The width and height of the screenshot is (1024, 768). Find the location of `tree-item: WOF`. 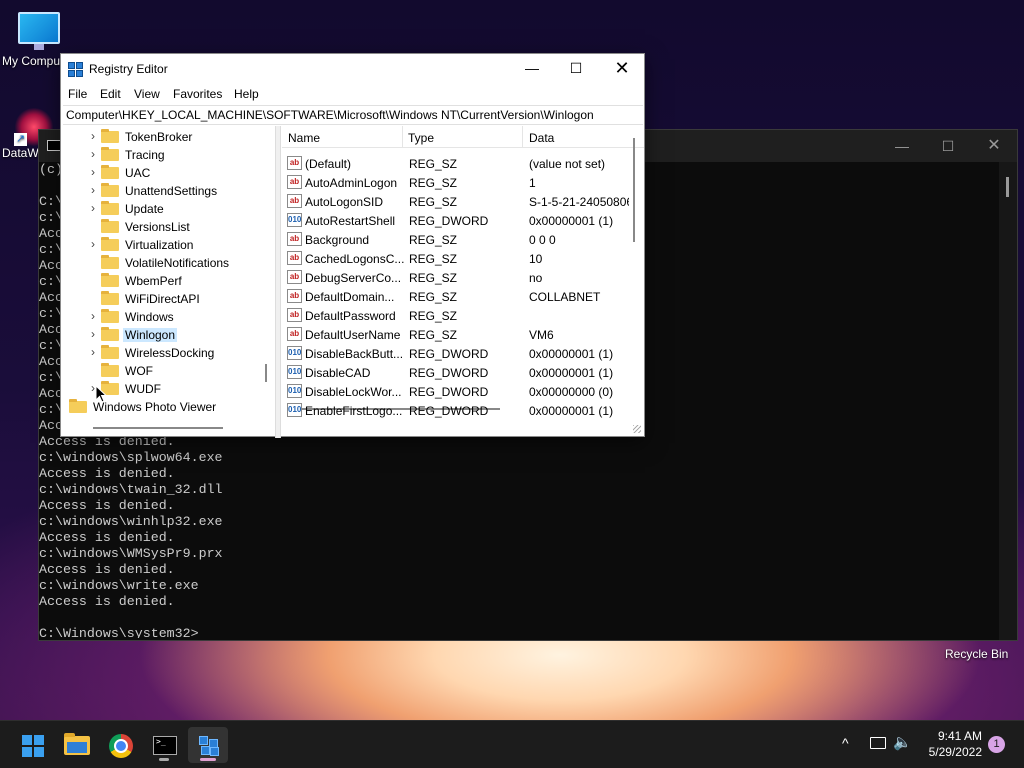

tree-item: WOF is located at coordinates (163, 371).